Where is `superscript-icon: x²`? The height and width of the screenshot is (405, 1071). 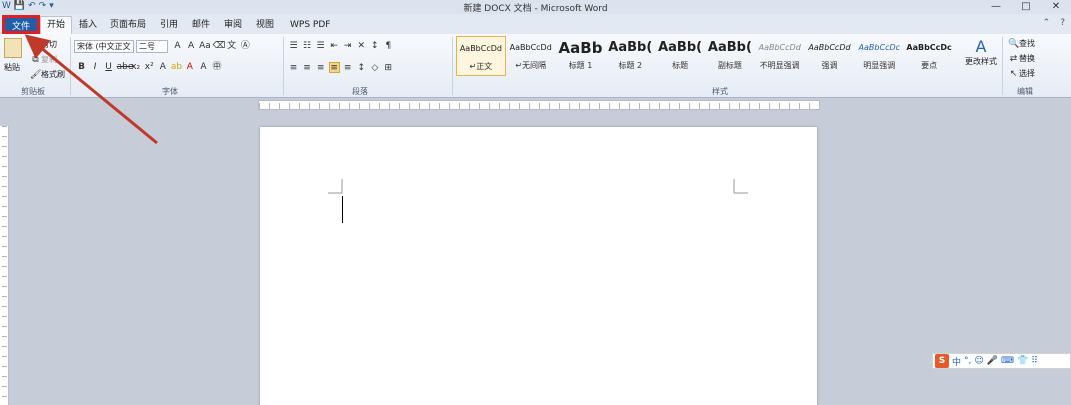 superscript-icon: x² is located at coordinates (149, 67).